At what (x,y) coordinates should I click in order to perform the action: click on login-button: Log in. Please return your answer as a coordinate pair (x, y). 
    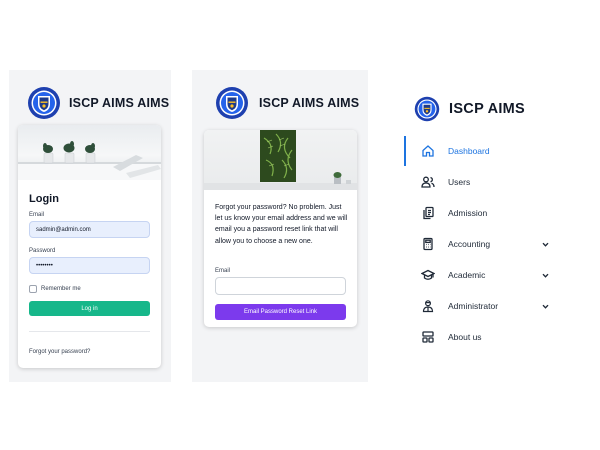
    Looking at the image, I should click on (89, 308).